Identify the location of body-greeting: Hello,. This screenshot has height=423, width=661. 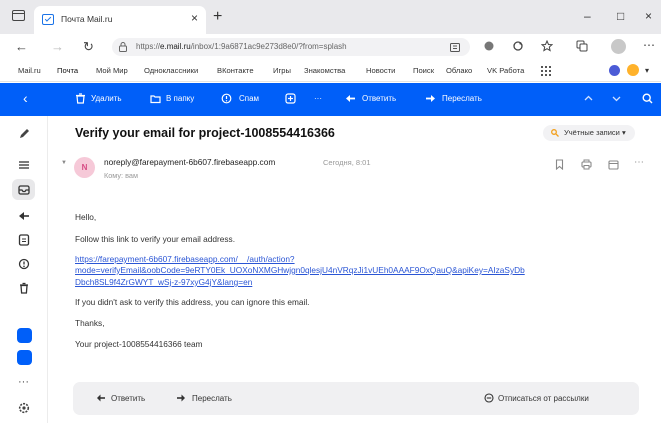
(86, 217).